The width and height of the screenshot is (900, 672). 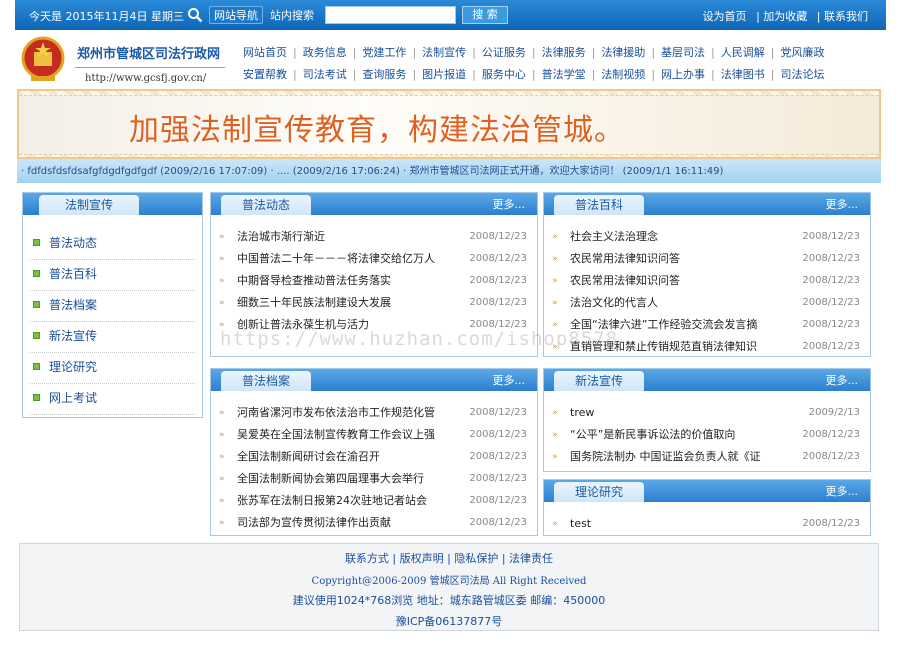 What do you see at coordinates (580, 524) in the screenshot?
I see `news-title: test` at bounding box center [580, 524].